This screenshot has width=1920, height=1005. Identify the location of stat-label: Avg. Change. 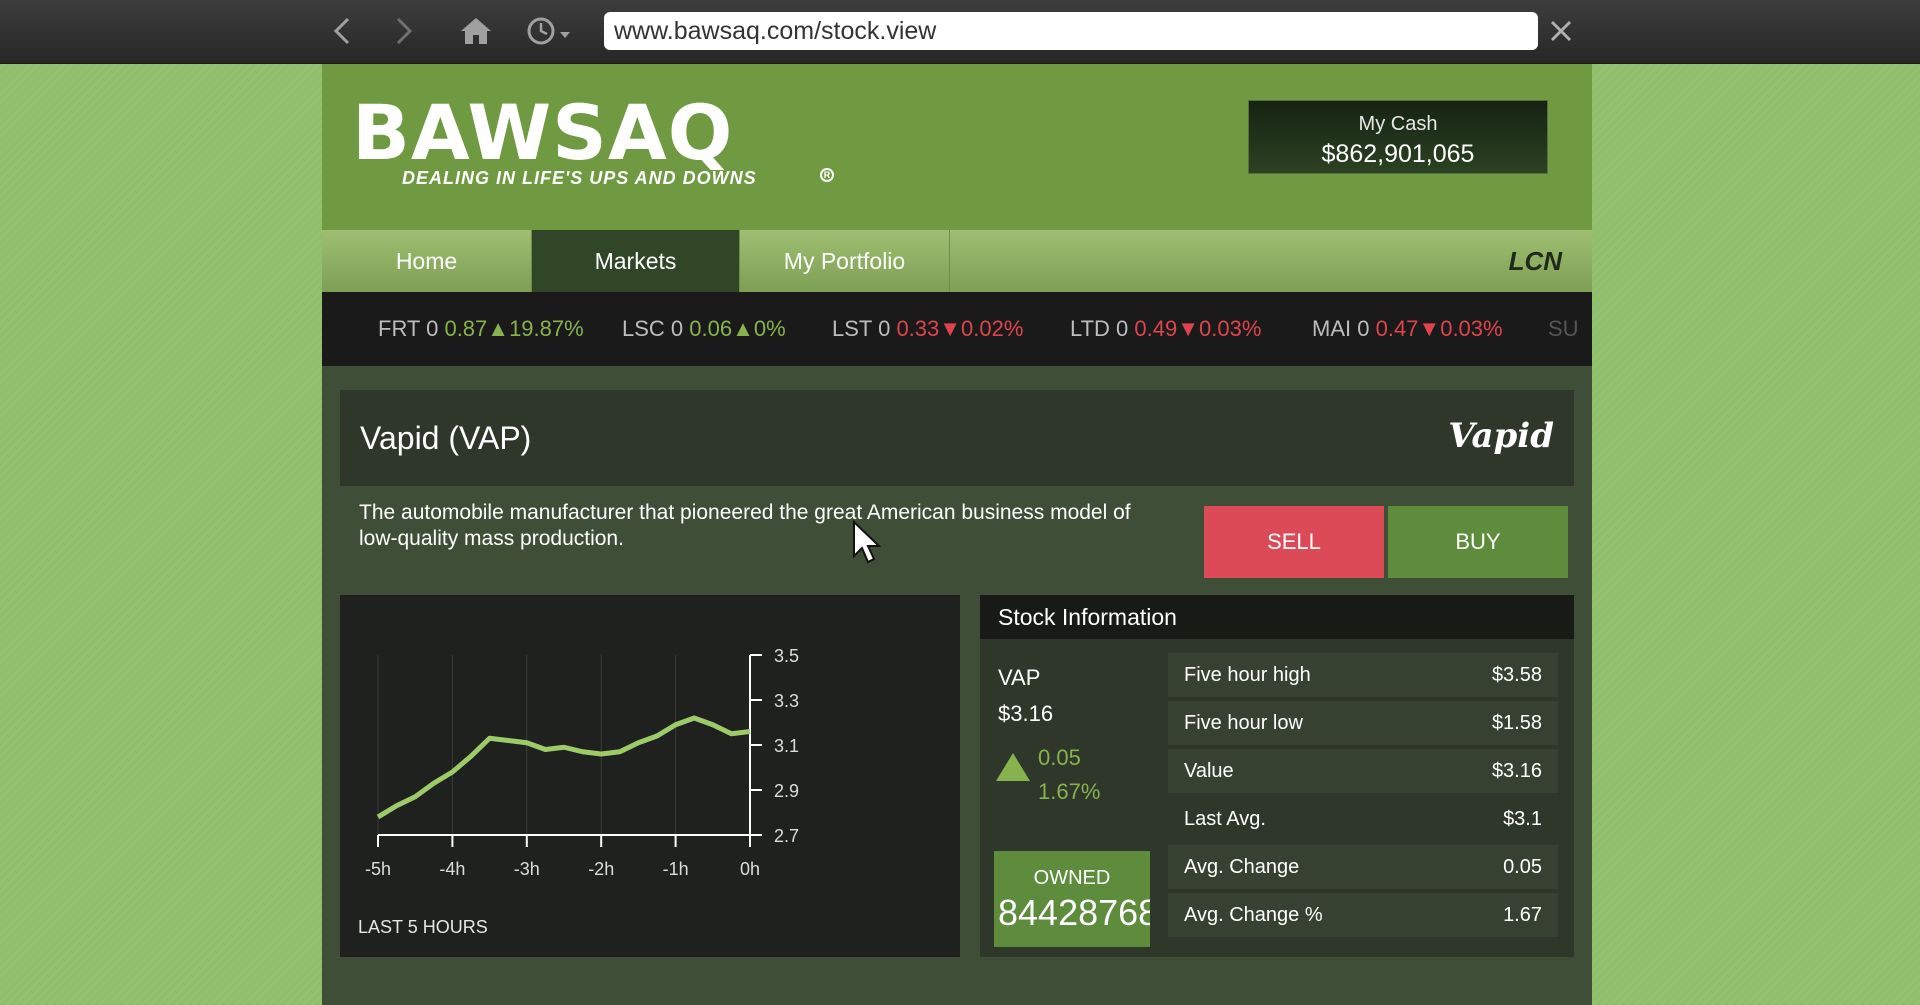
(1242, 867).